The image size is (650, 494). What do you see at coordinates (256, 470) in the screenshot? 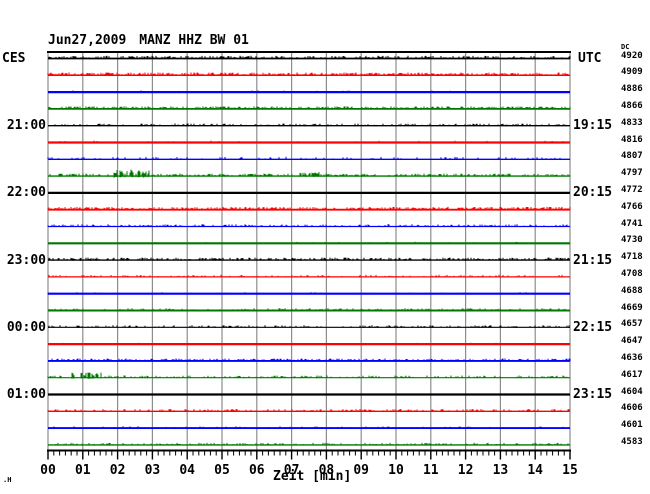
I see `x-tick-label: 06` at bounding box center [256, 470].